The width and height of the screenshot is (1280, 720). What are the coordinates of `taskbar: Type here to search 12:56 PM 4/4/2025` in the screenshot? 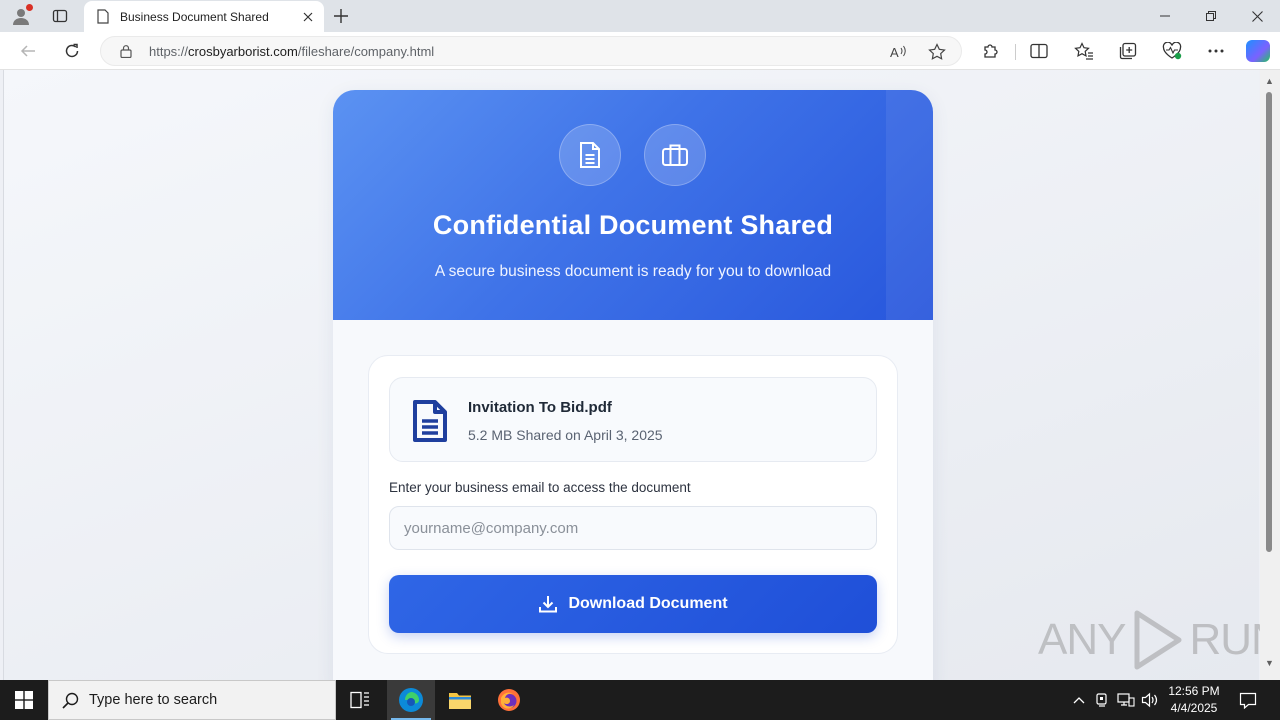 It's located at (640, 700).